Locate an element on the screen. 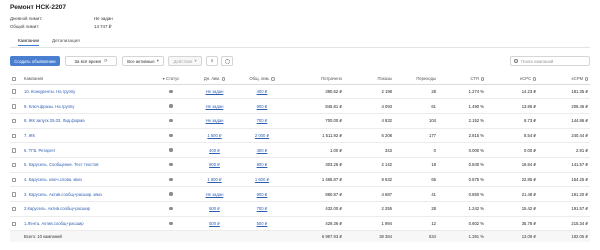 This screenshot has height=250, width=600. total-spent: 6 987.93 ₽ is located at coordinates (315, 236).